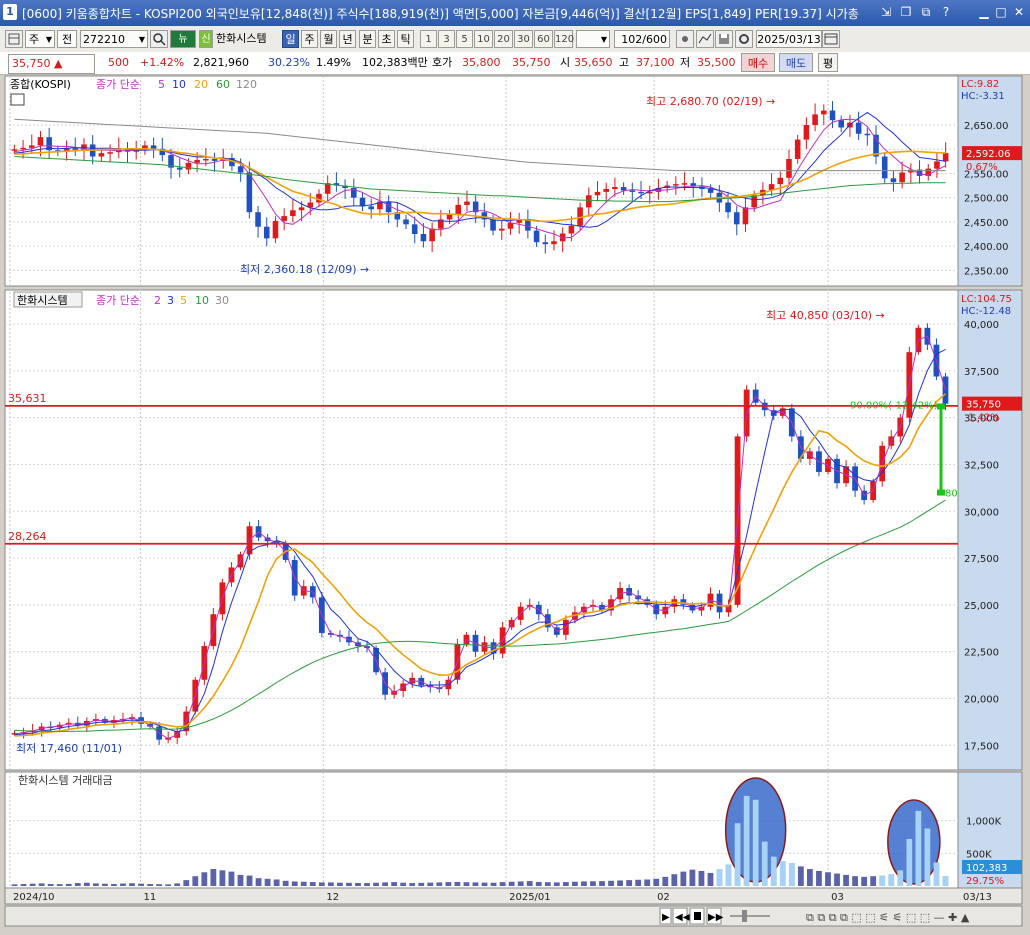 Image resolution: width=1030 pixels, height=935 pixels. What do you see at coordinates (183, 39) in the screenshot?
I see `new-listing-toggle: 뉴` at bounding box center [183, 39].